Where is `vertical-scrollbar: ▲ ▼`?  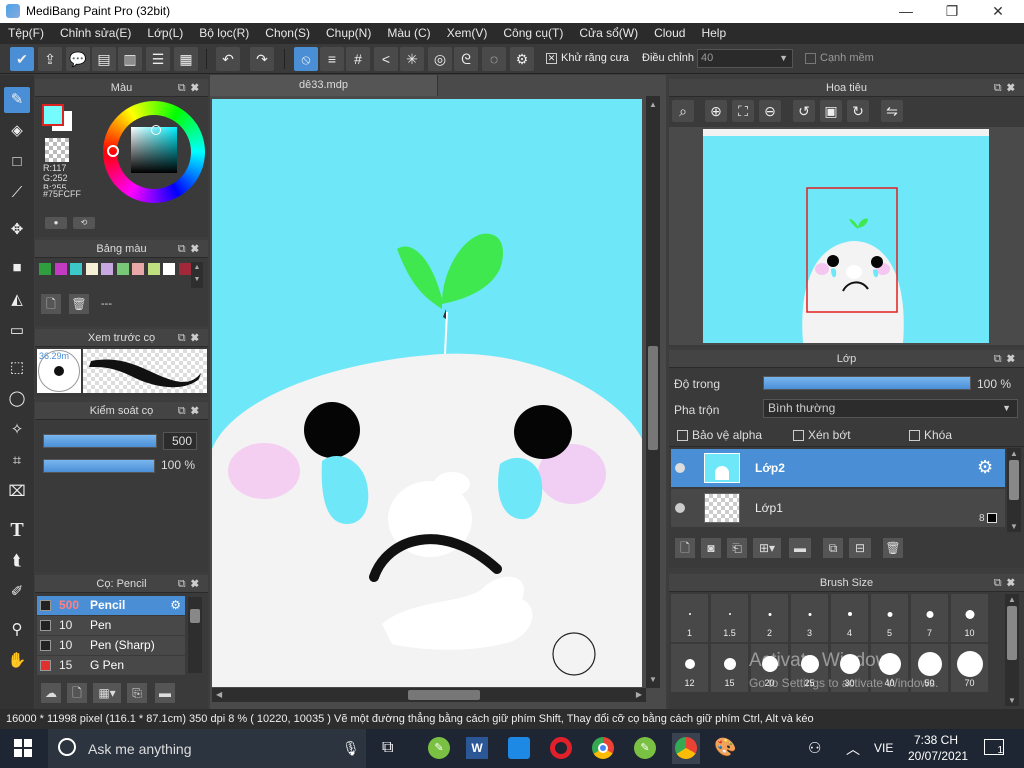
vertical-scrollbar: ▲ ▼ is located at coordinates (653, 392).